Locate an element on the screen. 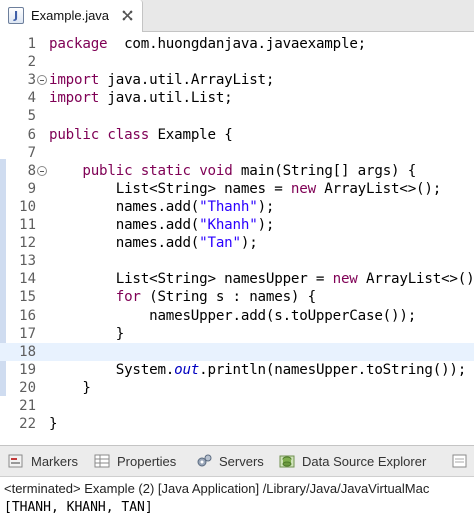 The image size is (474, 528). data-source-explorer-icon is located at coordinates (287, 461).